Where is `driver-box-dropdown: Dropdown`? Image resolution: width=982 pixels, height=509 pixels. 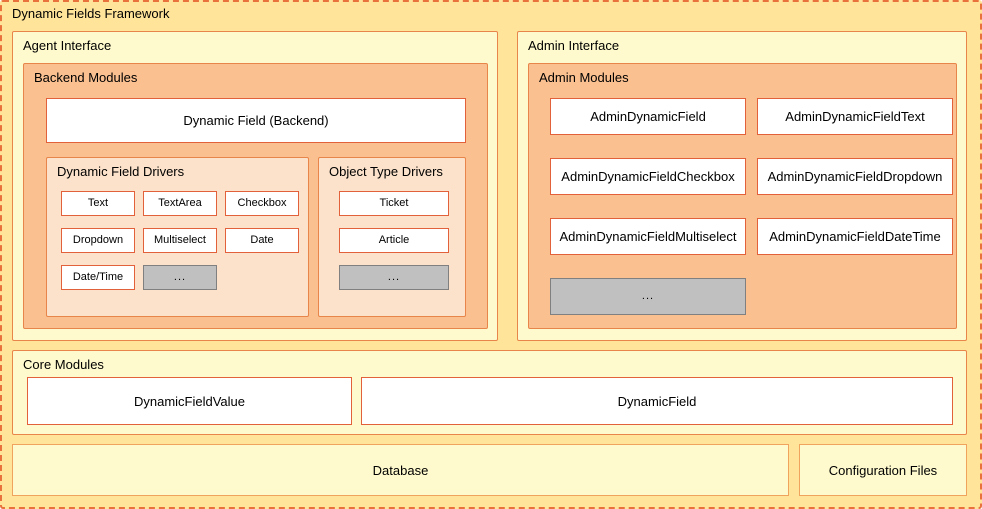 driver-box-dropdown: Dropdown is located at coordinates (98, 240).